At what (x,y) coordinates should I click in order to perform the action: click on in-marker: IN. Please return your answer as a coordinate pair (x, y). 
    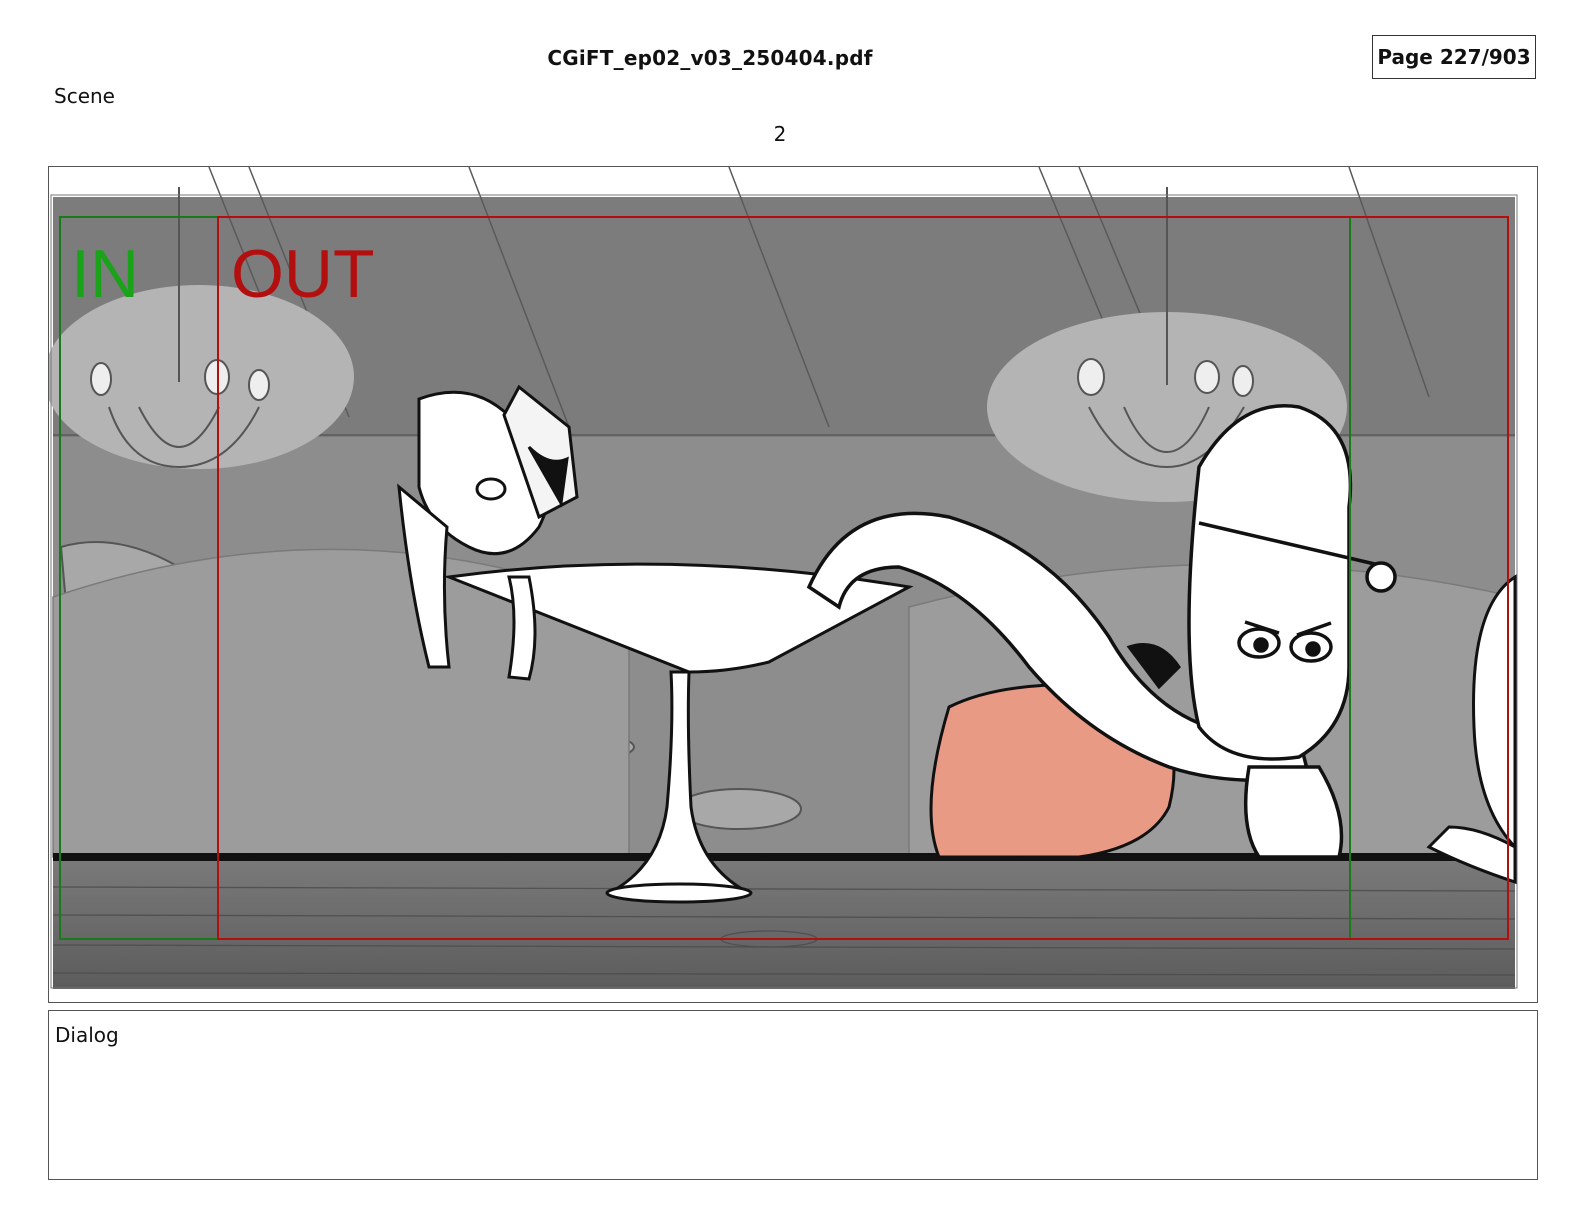
    Looking at the image, I should click on (105, 274).